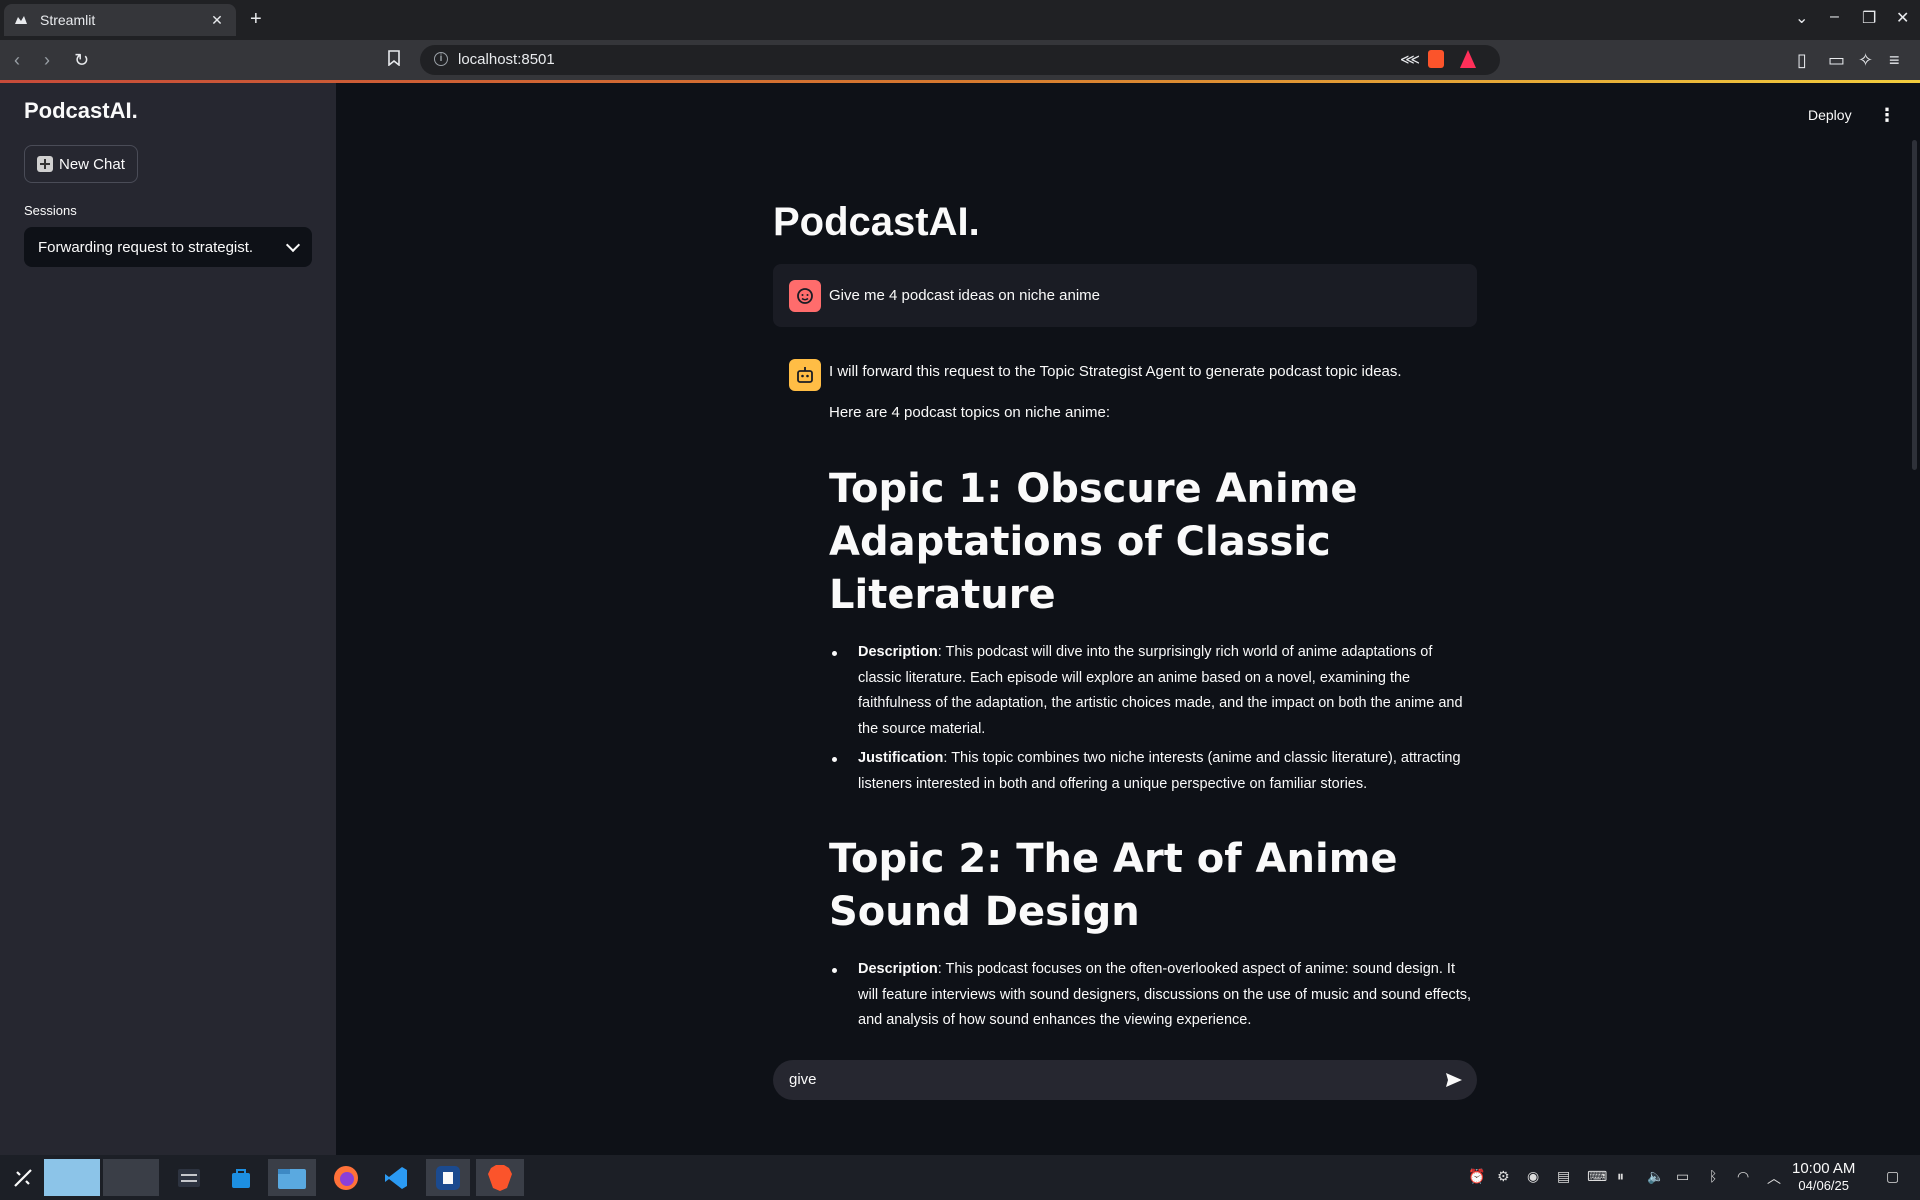 This screenshot has width=1920, height=1200. What do you see at coordinates (1894, 60) in the screenshot?
I see `browser-menu-icon: ≡` at bounding box center [1894, 60].